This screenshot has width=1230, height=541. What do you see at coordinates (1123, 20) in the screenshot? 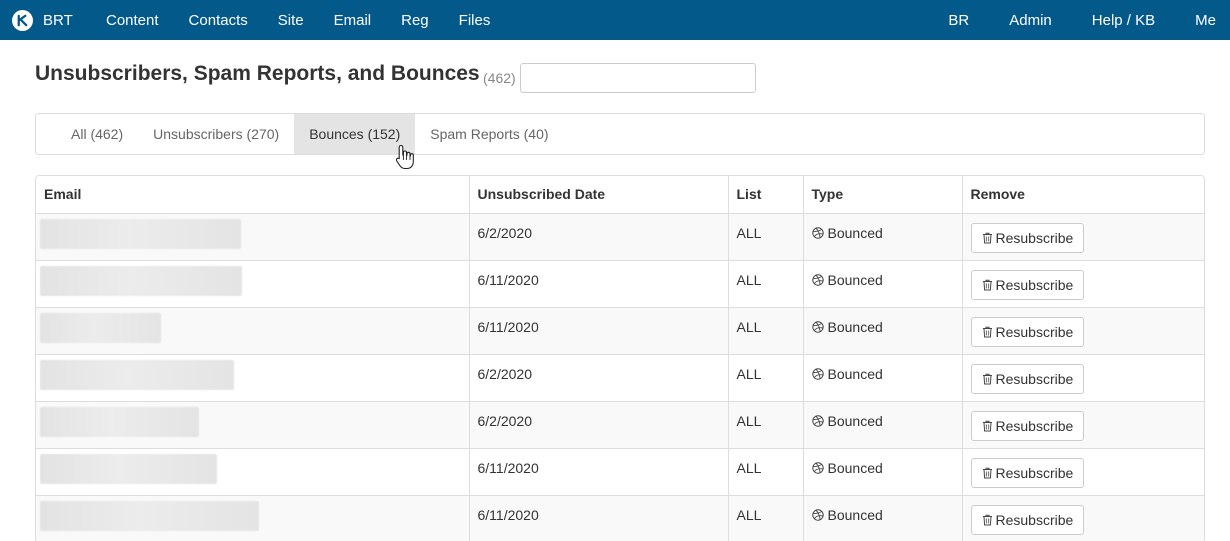
I see `nav-item-help-kb: Help / KB` at bounding box center [1123, 20].